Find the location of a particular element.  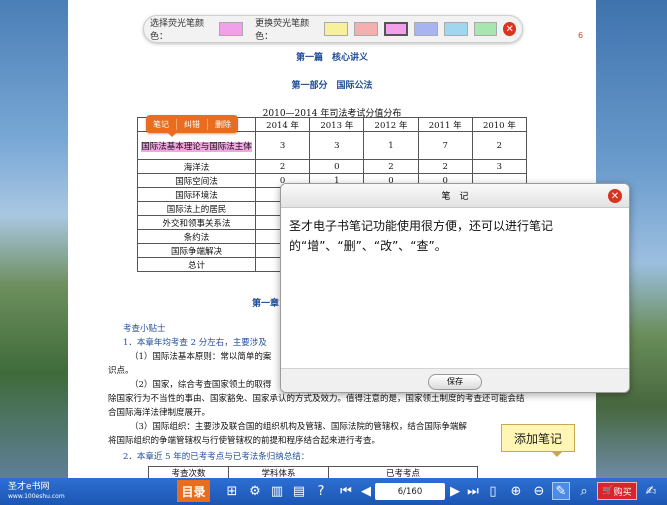

color-swatch-red is located at coordinates (366, 29).